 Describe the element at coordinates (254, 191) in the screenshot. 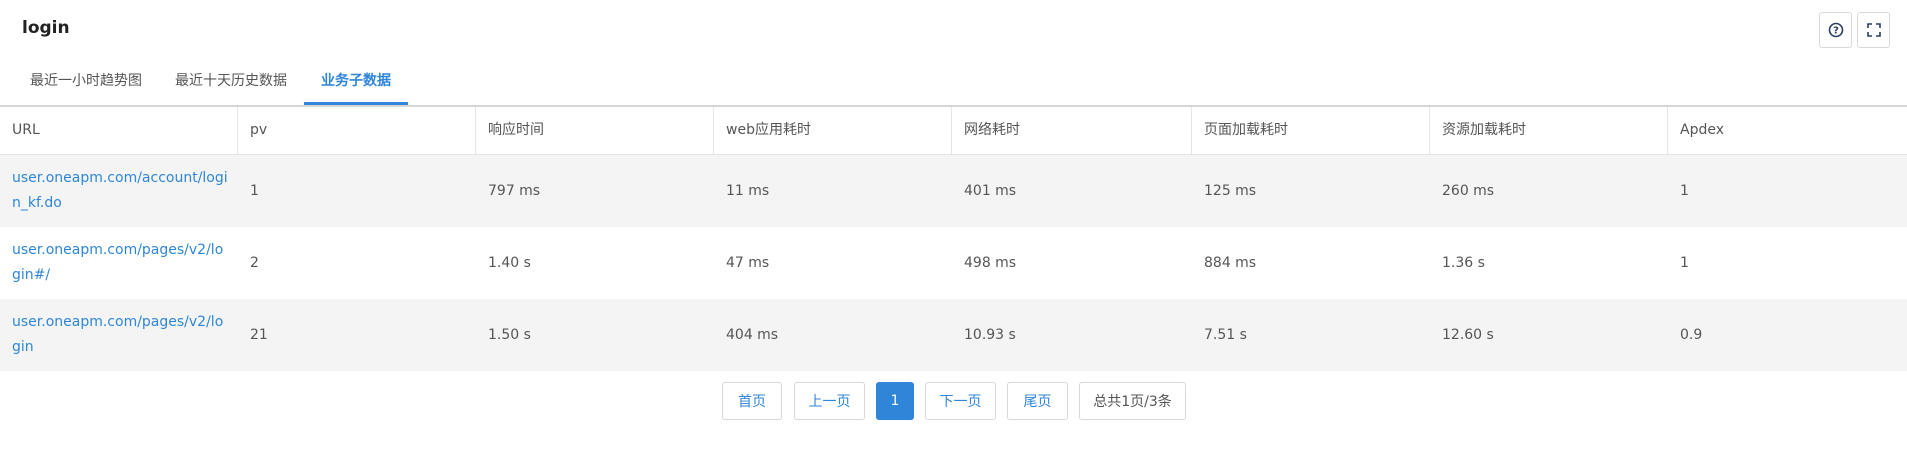

I see `pv-cell: 1` at that location.